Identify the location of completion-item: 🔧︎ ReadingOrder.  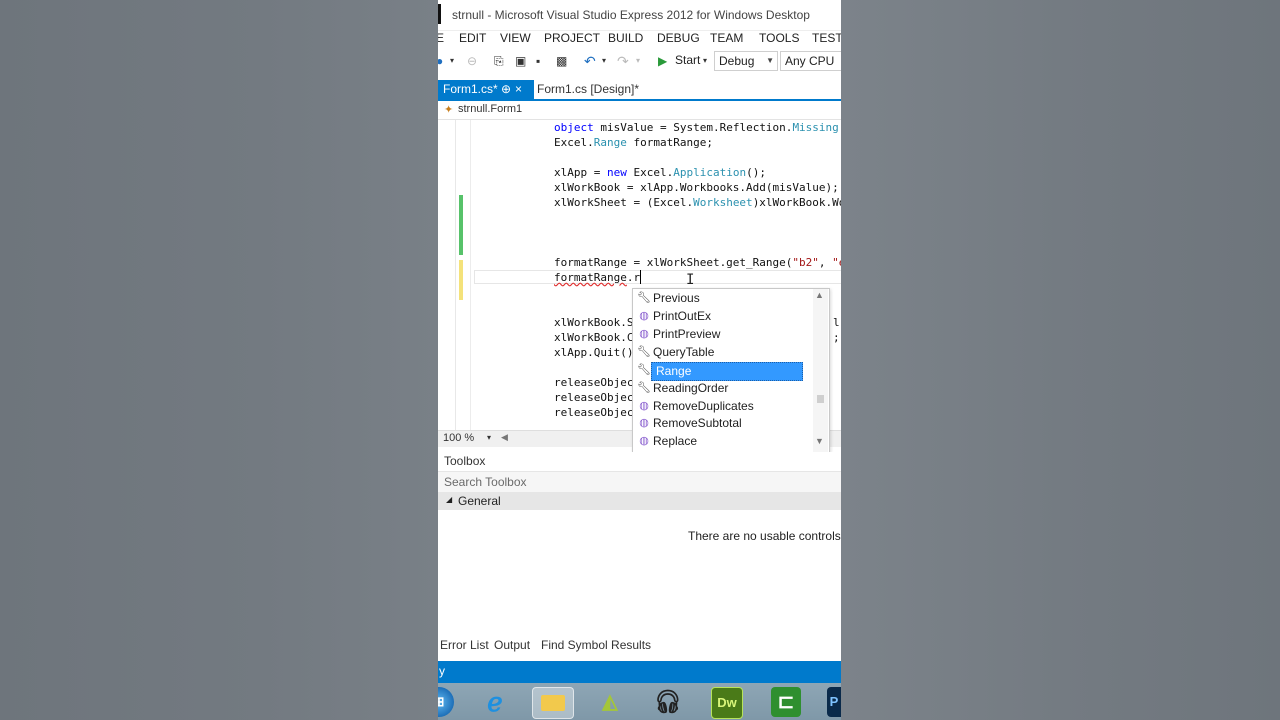
(723, 388).